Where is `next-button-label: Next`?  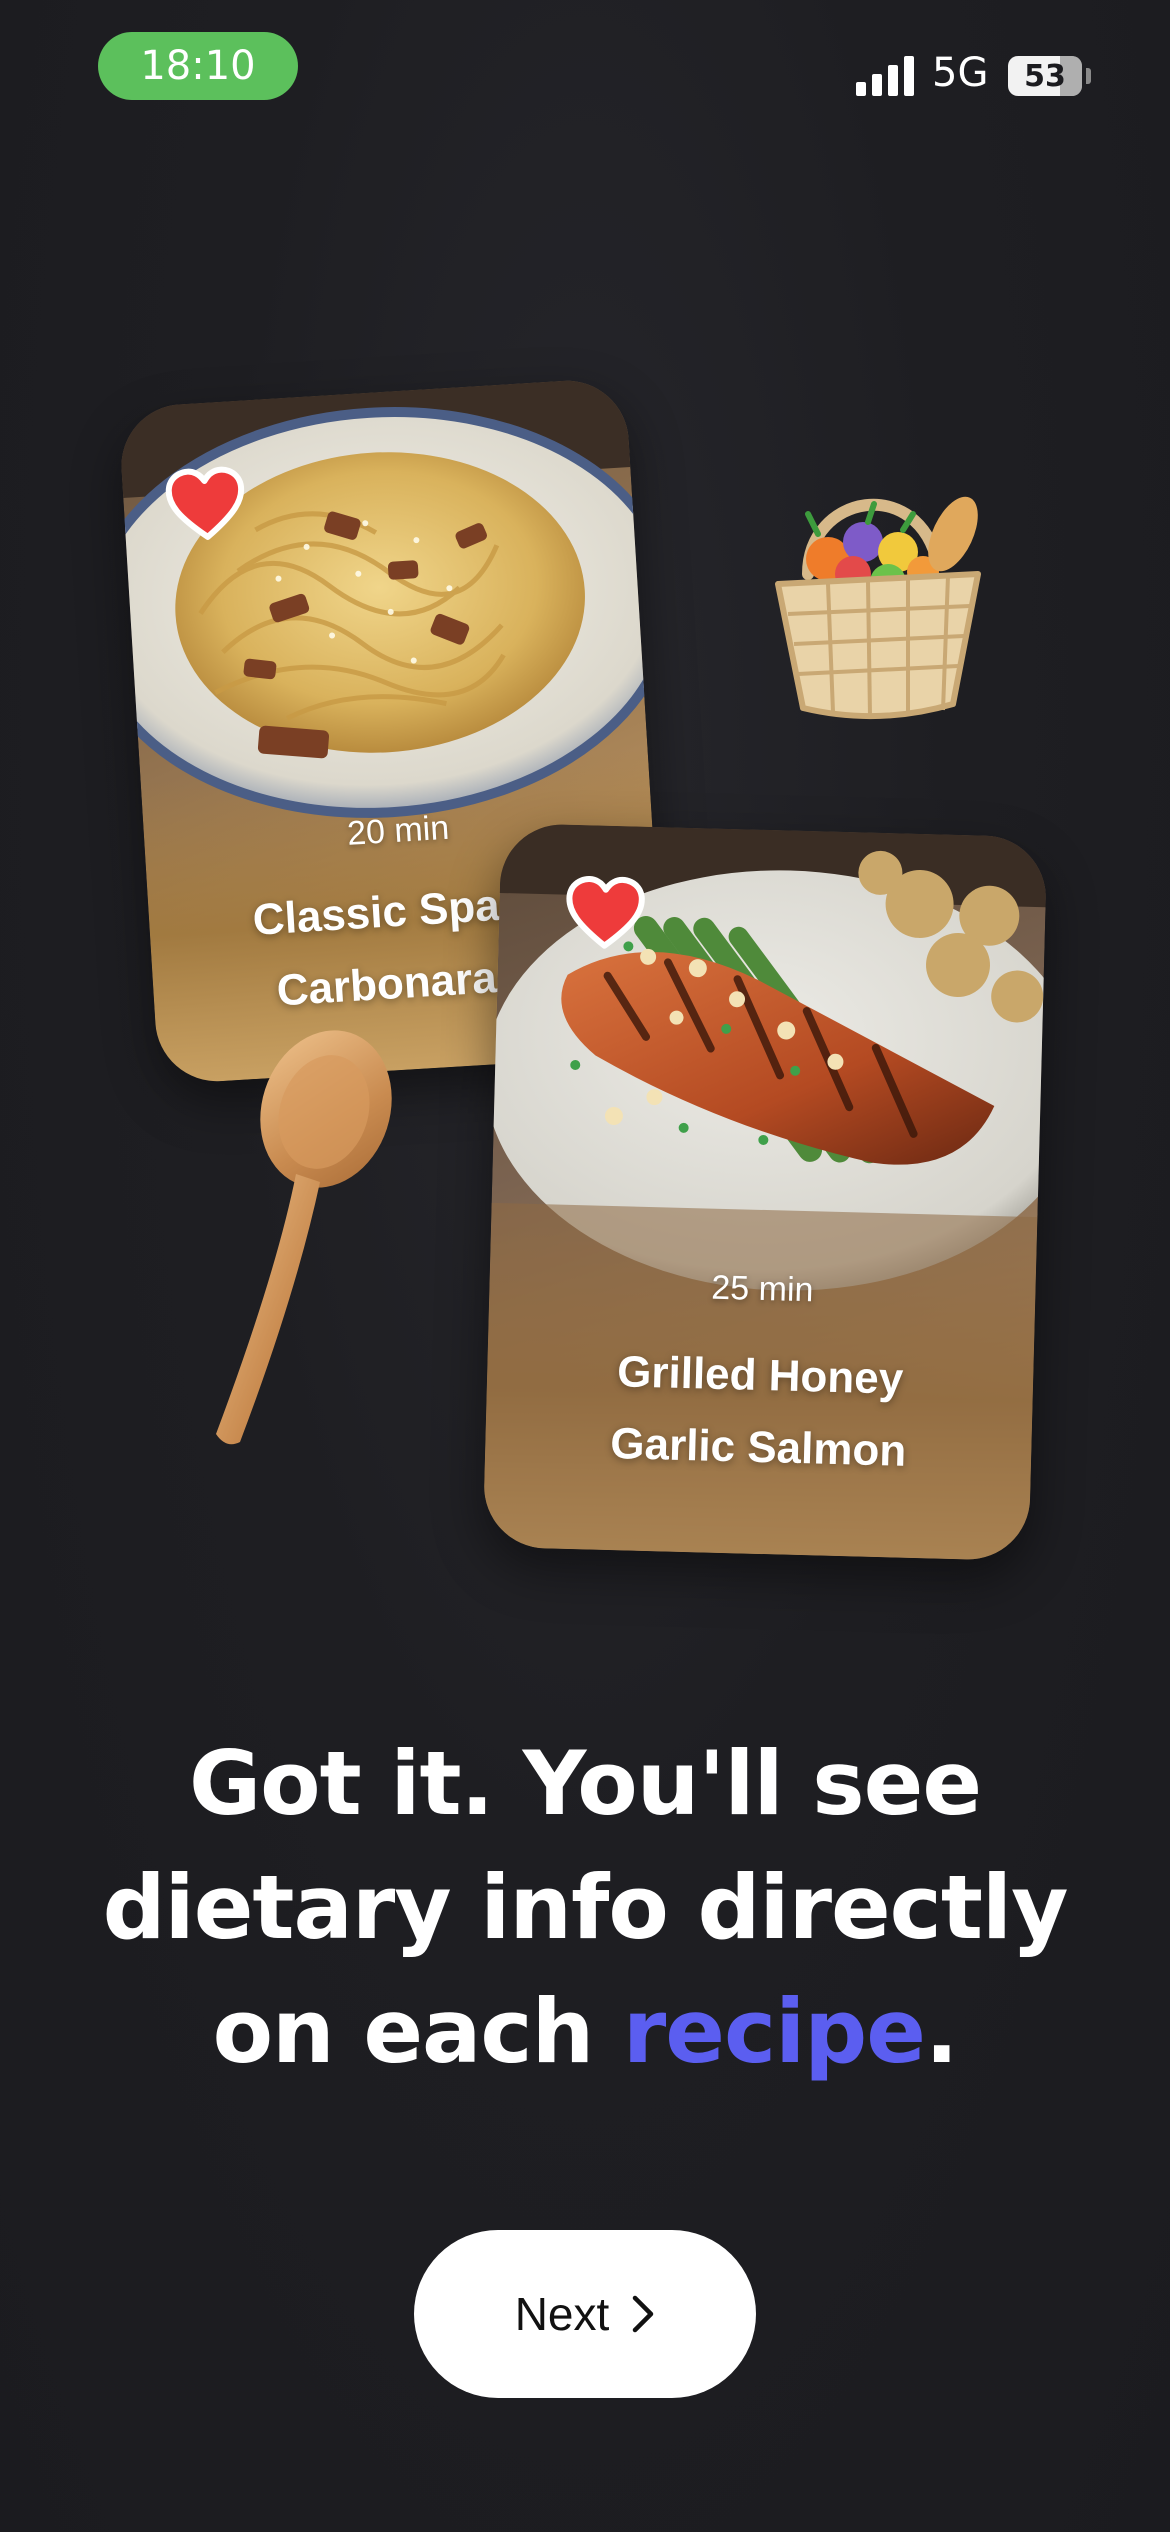 next-button-label: Next is located at coordinates (562, 2314).